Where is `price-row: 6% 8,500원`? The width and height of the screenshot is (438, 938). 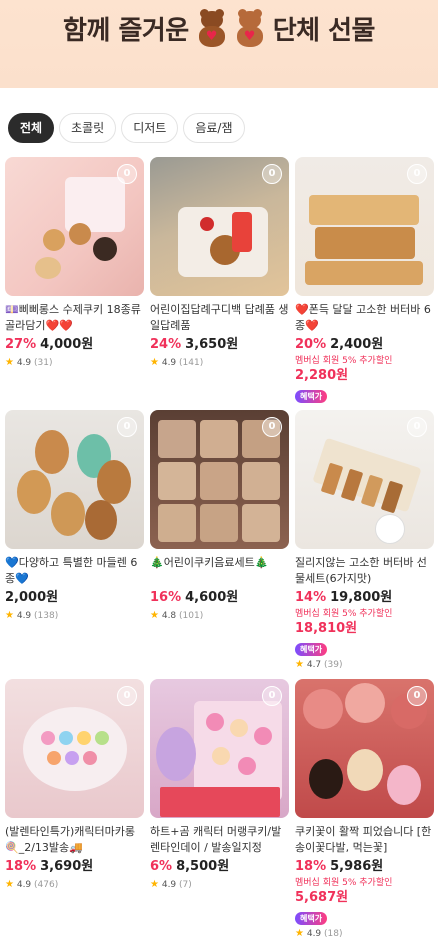
price-row: 6% 8,500원 is located at coordinates (219, 867).